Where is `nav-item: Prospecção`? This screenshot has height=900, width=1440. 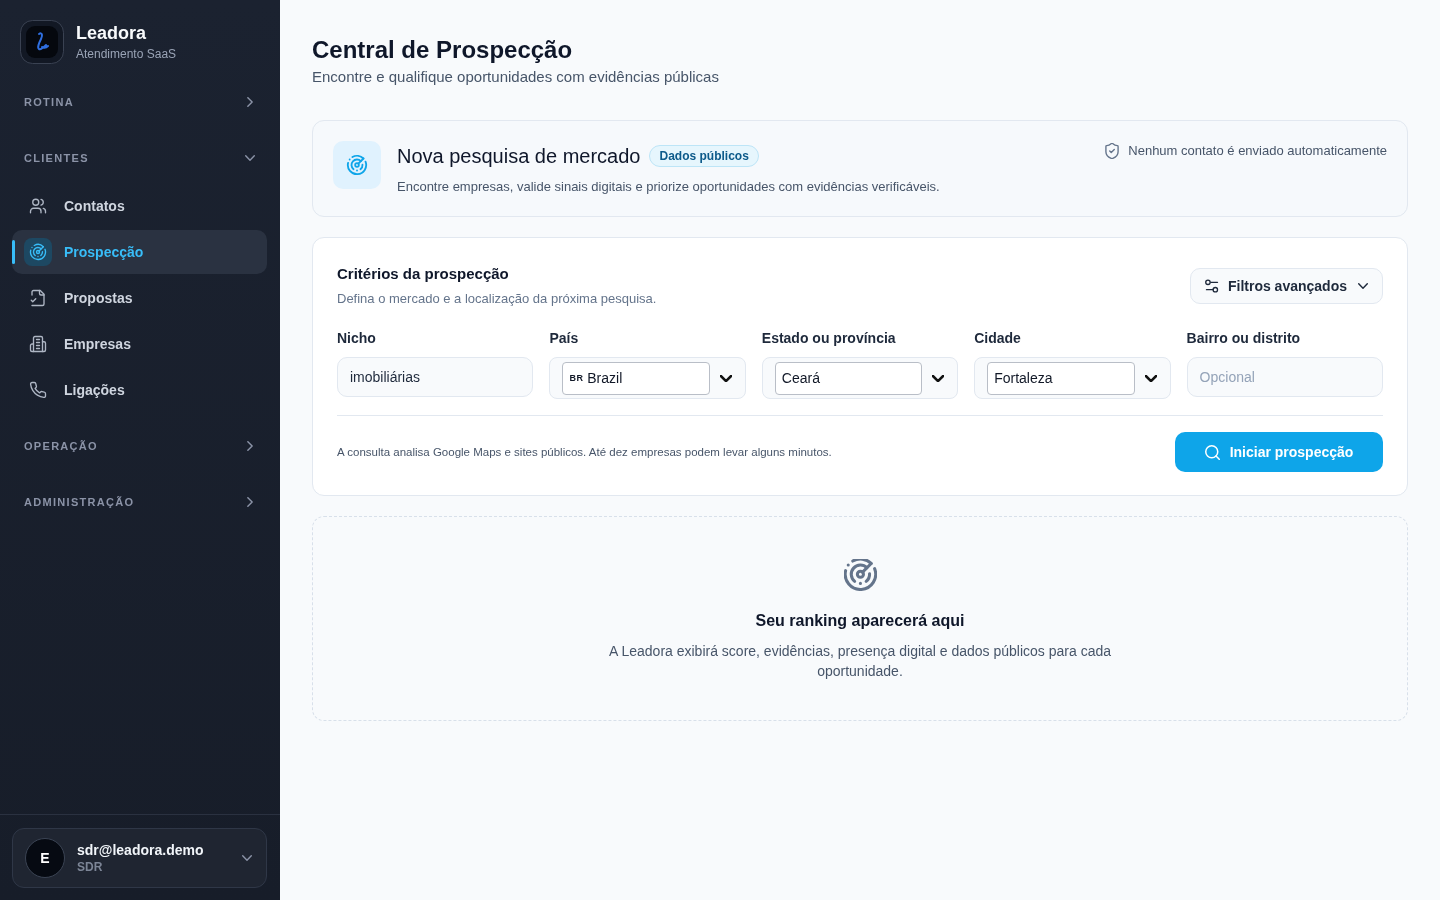
nav-item: Prospecção is located at coordinates (139, 252).